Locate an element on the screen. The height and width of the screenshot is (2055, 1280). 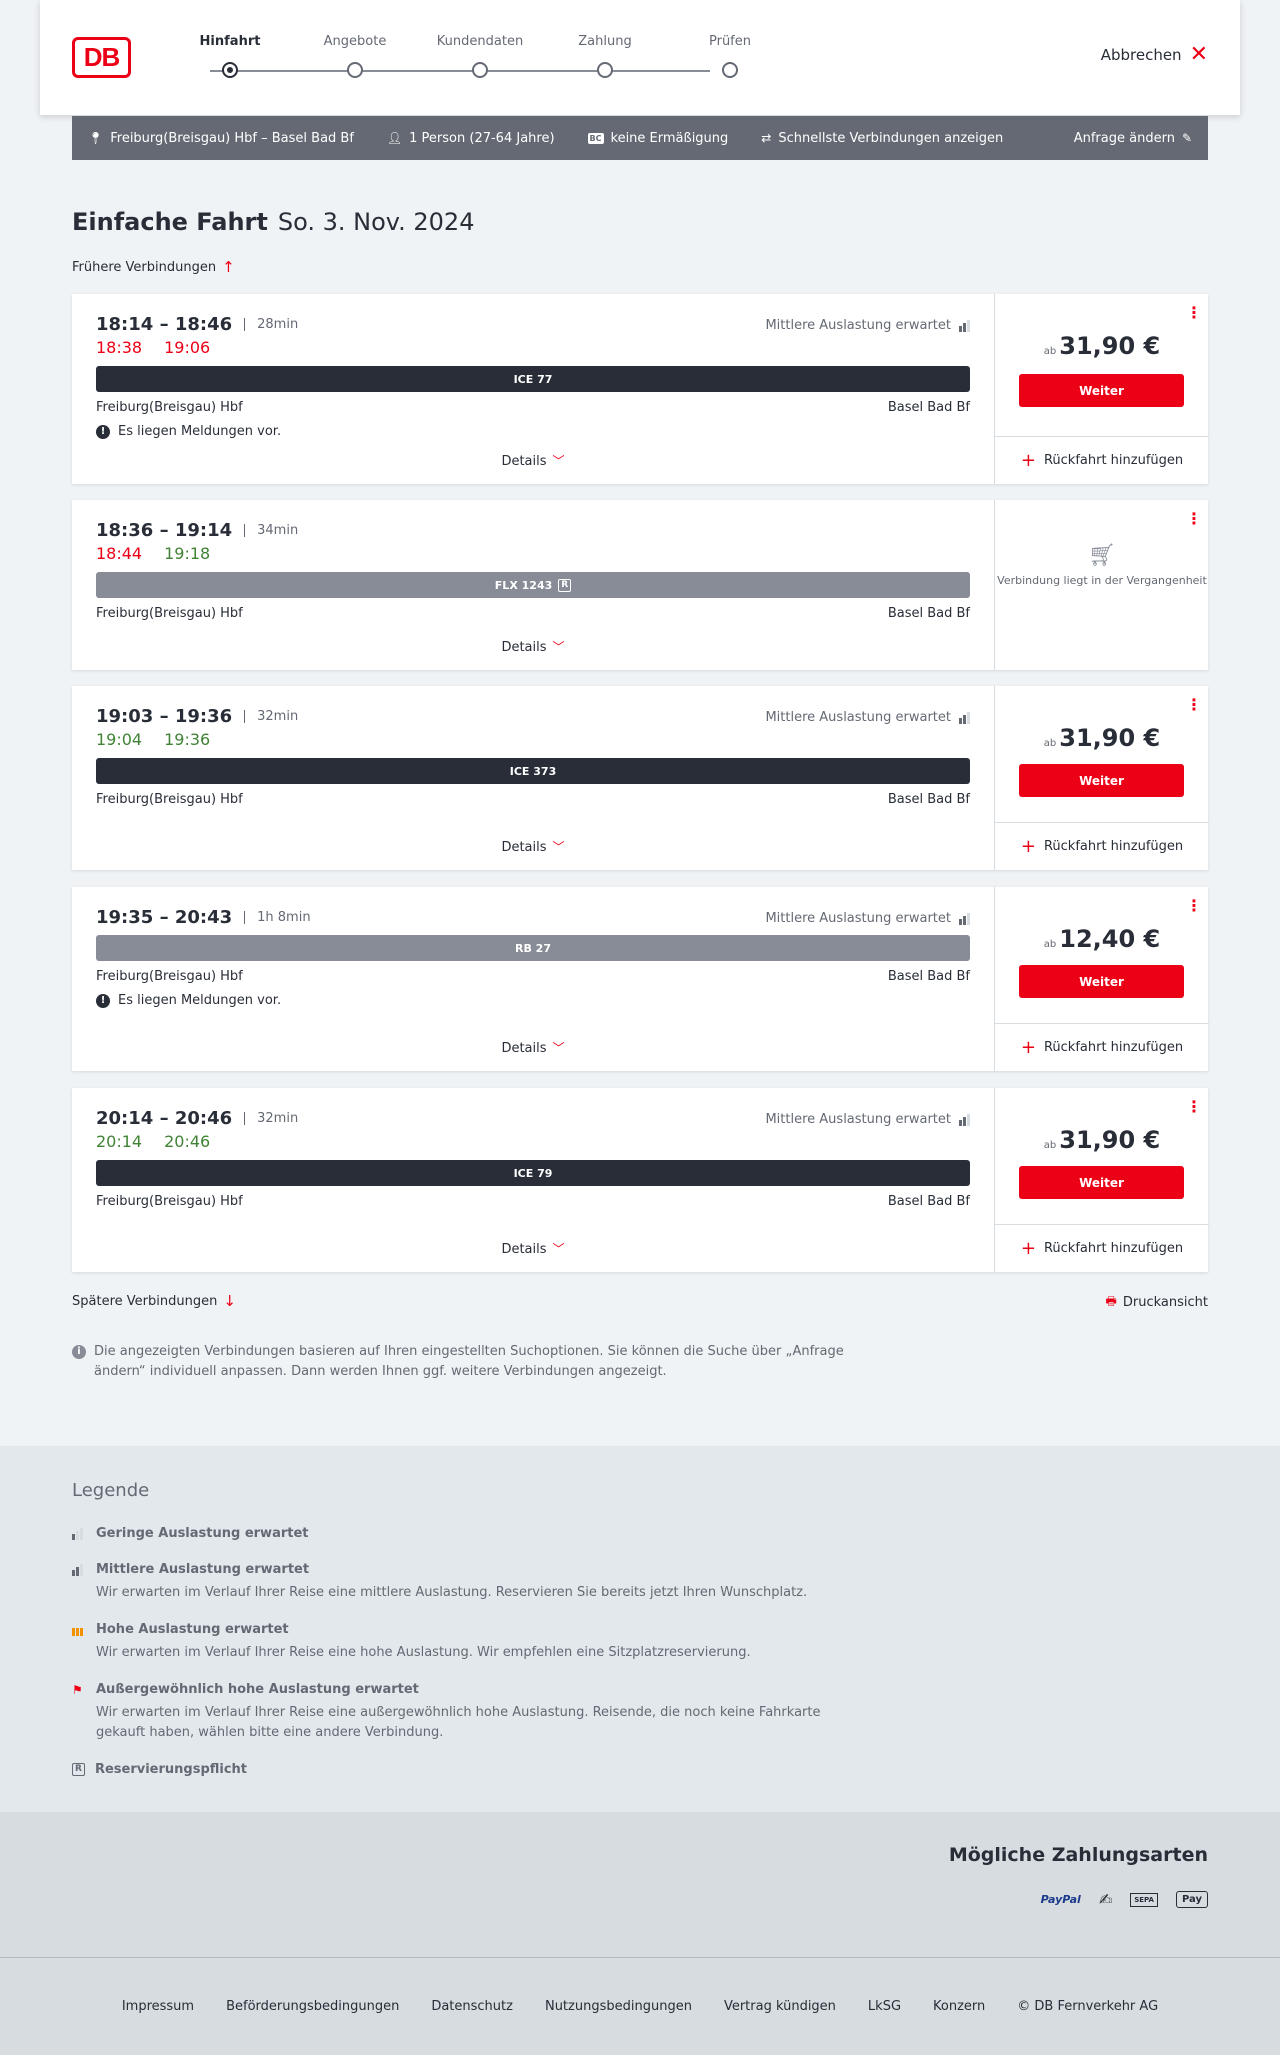
footer-link-konzern: Konzern is located at coordinates (959, 2006).